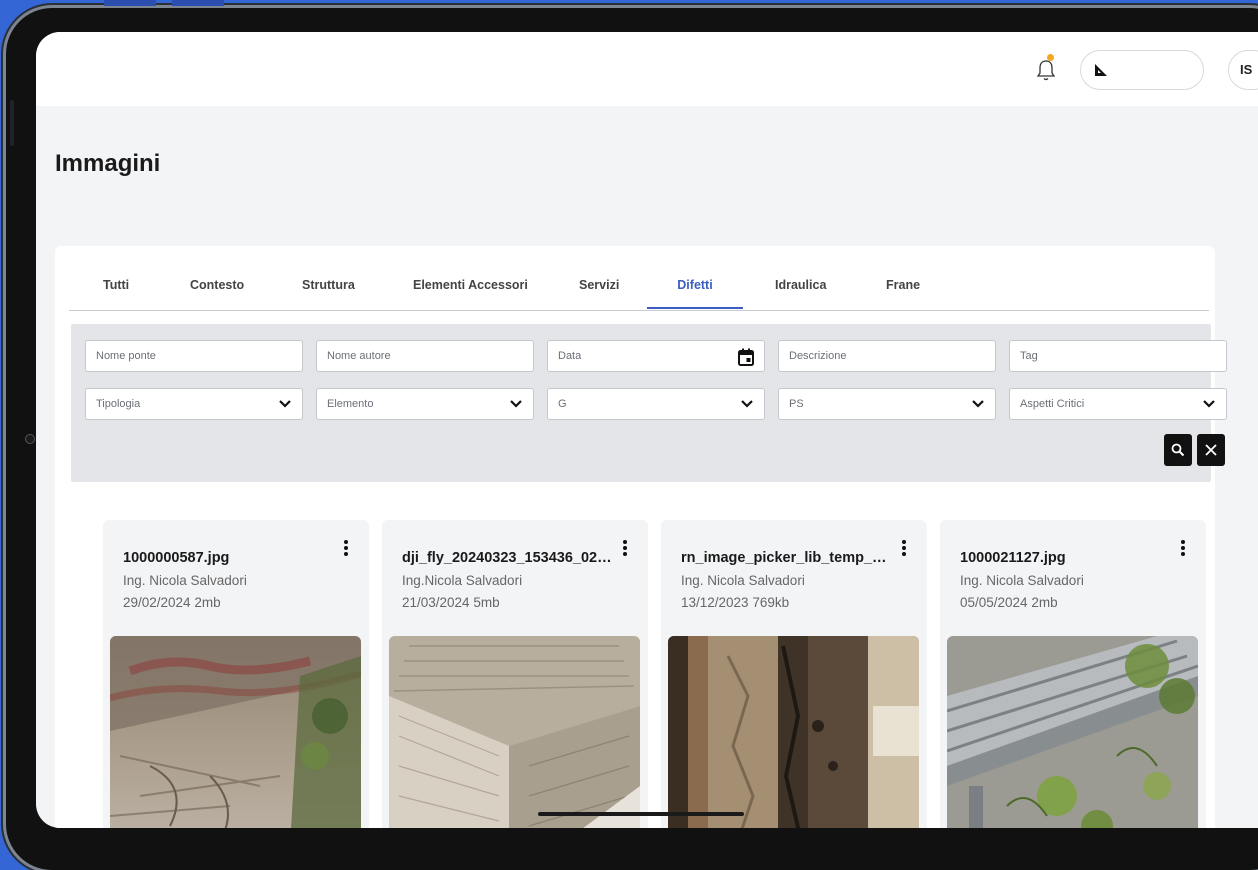 This screenshot has width=1258, height=870. I want to click on user-avatar: IS, so click(1243, 70).